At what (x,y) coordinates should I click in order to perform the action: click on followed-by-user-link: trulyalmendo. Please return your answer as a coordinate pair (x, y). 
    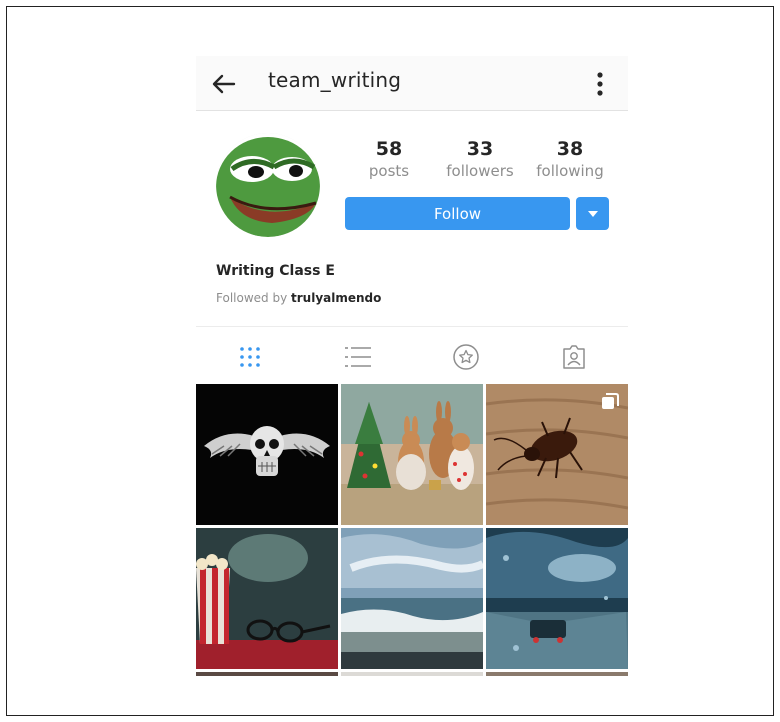
    Looking at the image, I should click on (336, 298).